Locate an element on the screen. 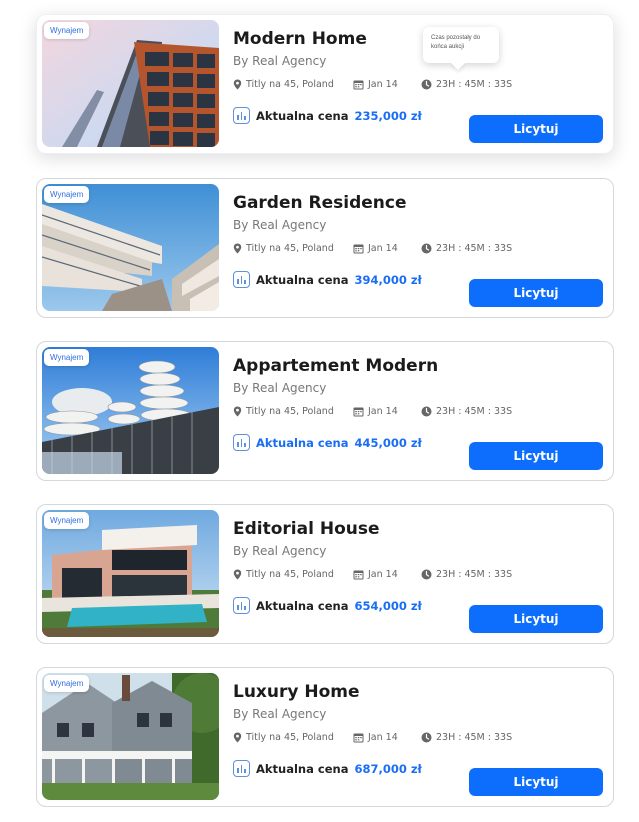 The height and width of the screenshot is (822, 639). listing-title: Garden Residence is located at coordinates (320, 203).